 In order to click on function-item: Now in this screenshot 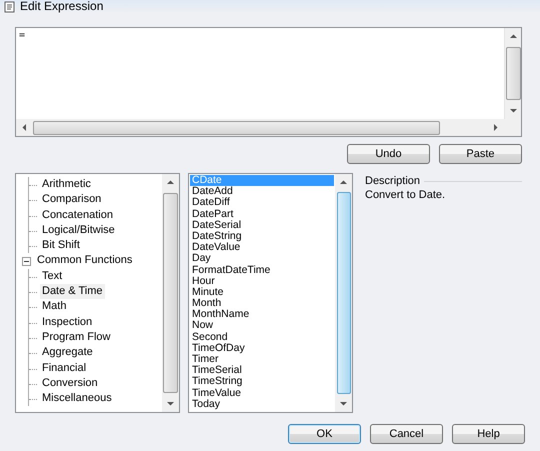, I will do `click(262, 326)`.